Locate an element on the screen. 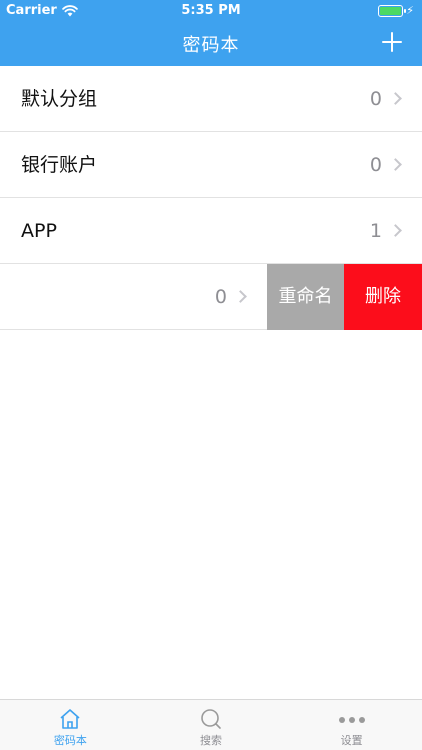 The image size is (422, 750). more-icon is located at coordinates (351, 720).